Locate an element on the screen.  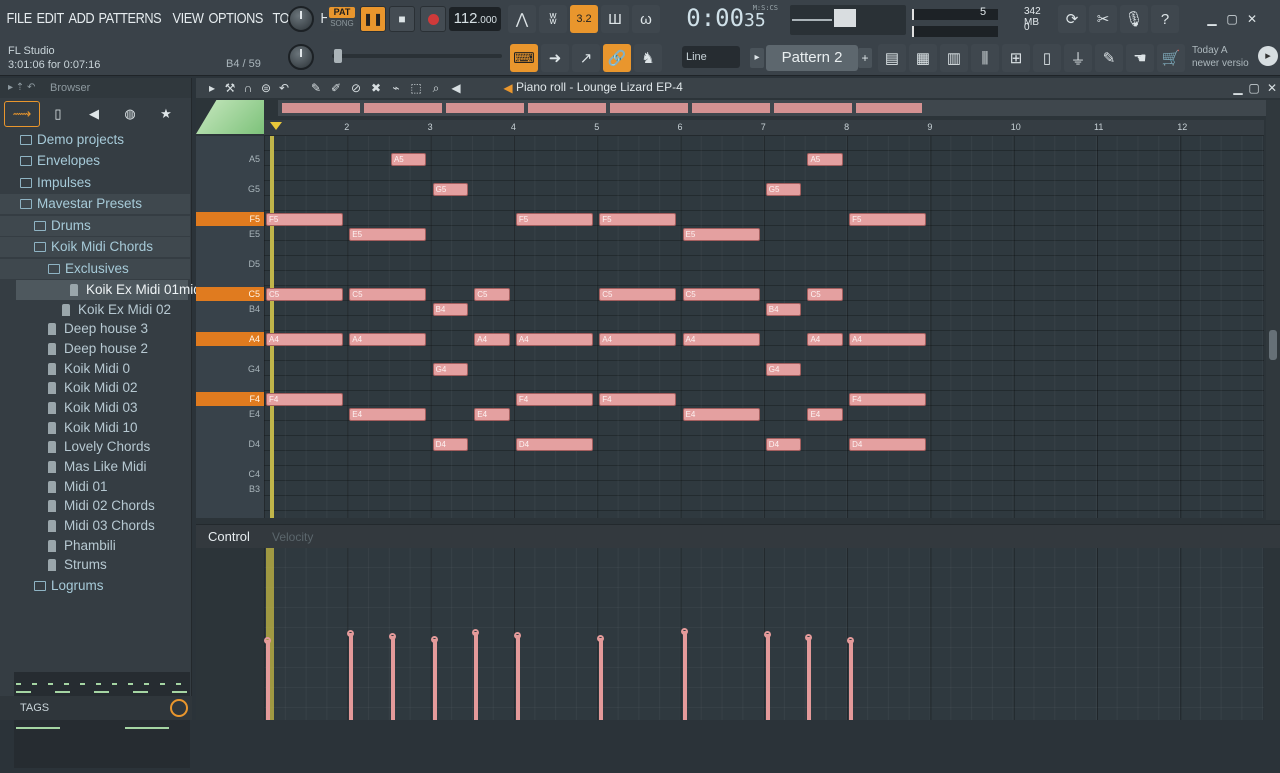
touch-controller-button: ☚ is located at coordinates (1140, 58).